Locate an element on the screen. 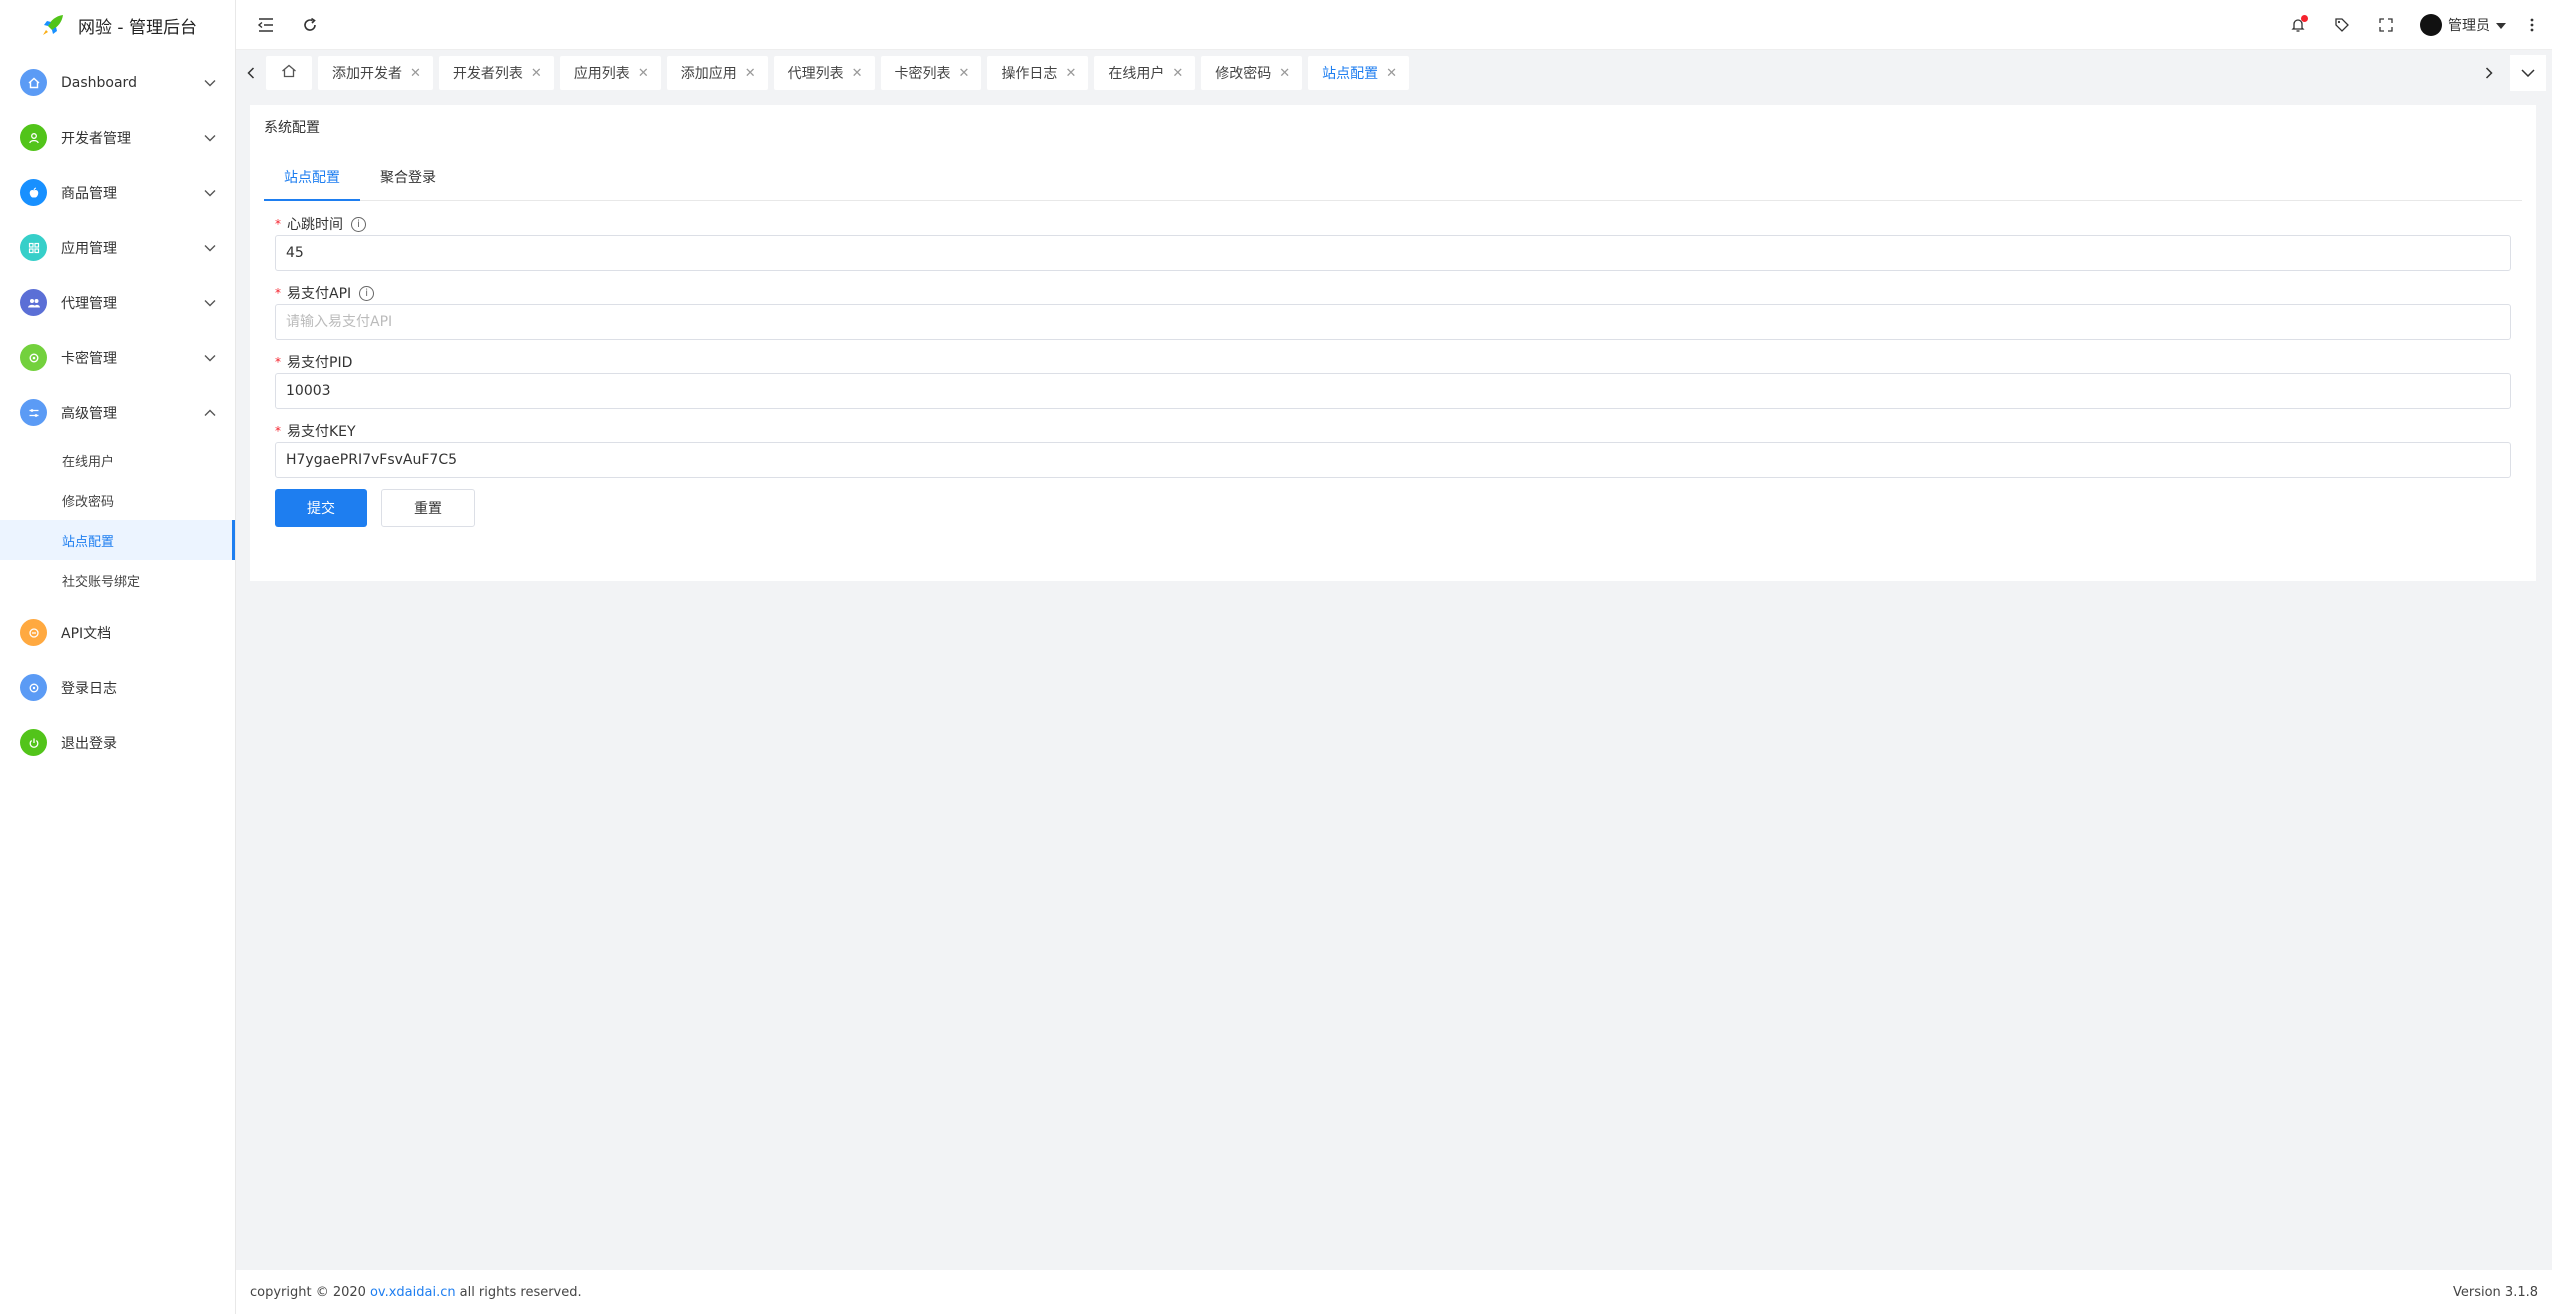  tabs-dropdown-icon is located at coordinates (2528, 73).